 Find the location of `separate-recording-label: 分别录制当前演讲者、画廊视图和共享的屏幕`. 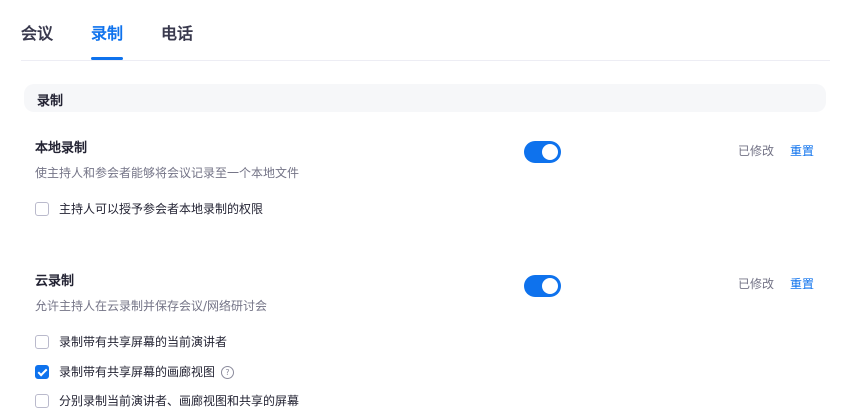

separate-recording-label: 分别录制当前演讲者、画廊视图和共享的屏幕 is located at coordinates (179, 401).